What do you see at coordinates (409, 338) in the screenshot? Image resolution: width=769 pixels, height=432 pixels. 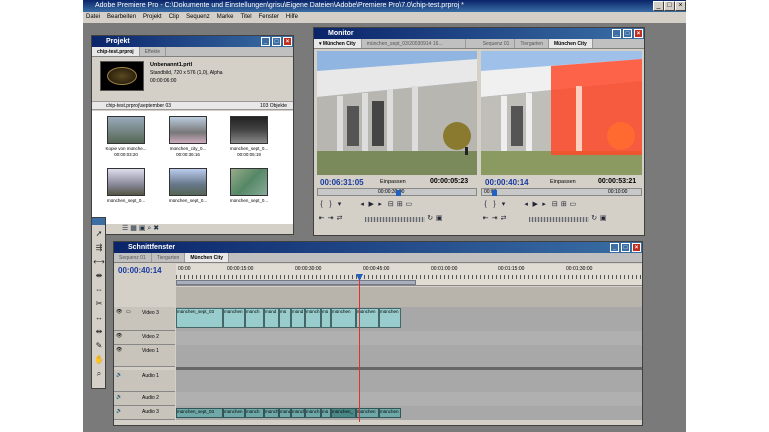 I see `video2-track-area` at bounding box center [409, 338].